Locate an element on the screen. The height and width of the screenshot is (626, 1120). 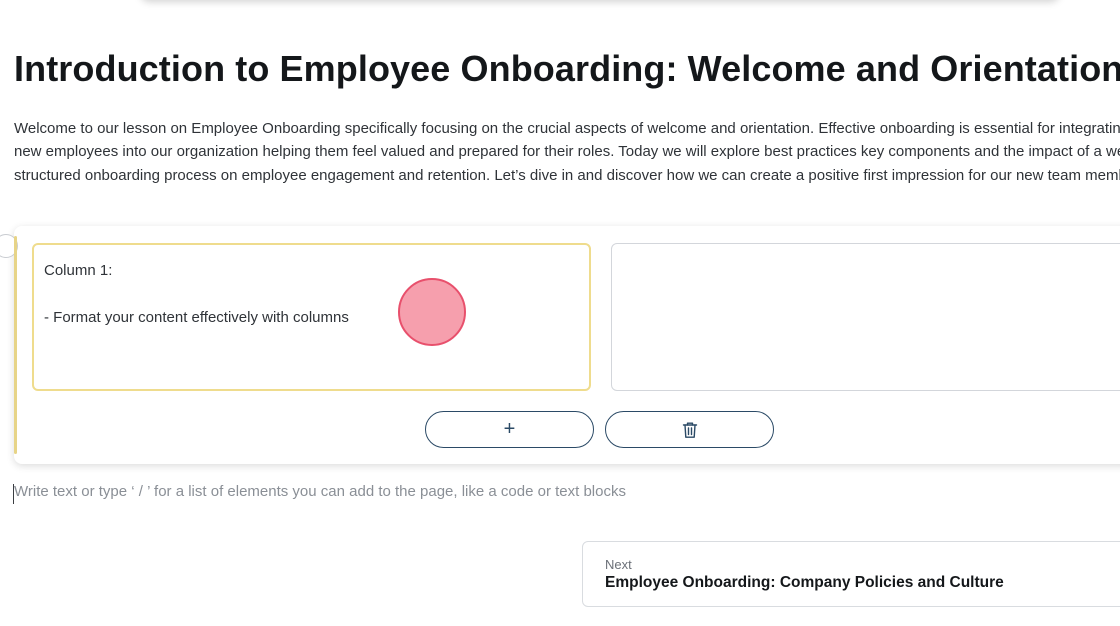
next-label: Next is located at coordinates (618, 564).